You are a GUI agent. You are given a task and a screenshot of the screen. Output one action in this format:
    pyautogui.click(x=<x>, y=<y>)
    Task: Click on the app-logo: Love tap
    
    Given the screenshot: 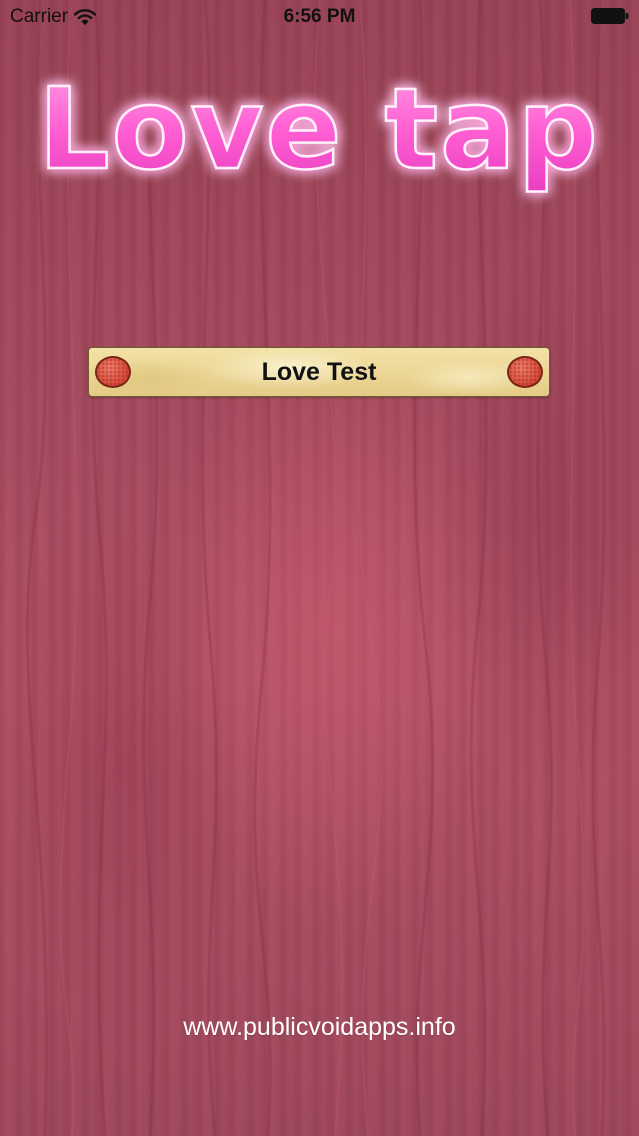 What is the action you would take?
    pyautogui.click(x=319, y=141)
    